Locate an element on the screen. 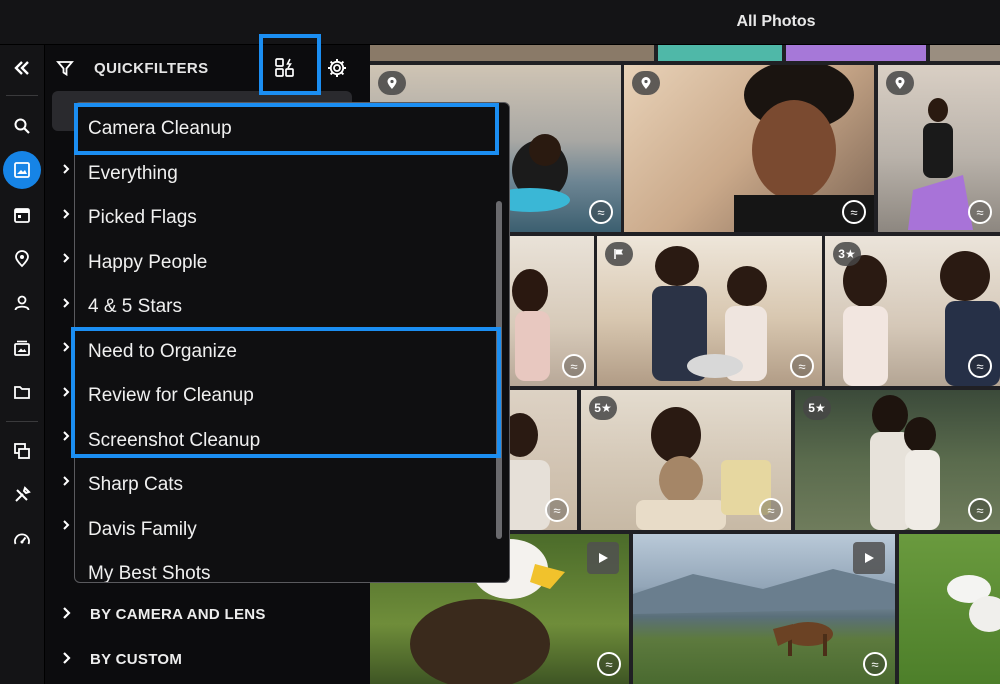  double-chevron-left-icon is located at coordinates (21, 68).